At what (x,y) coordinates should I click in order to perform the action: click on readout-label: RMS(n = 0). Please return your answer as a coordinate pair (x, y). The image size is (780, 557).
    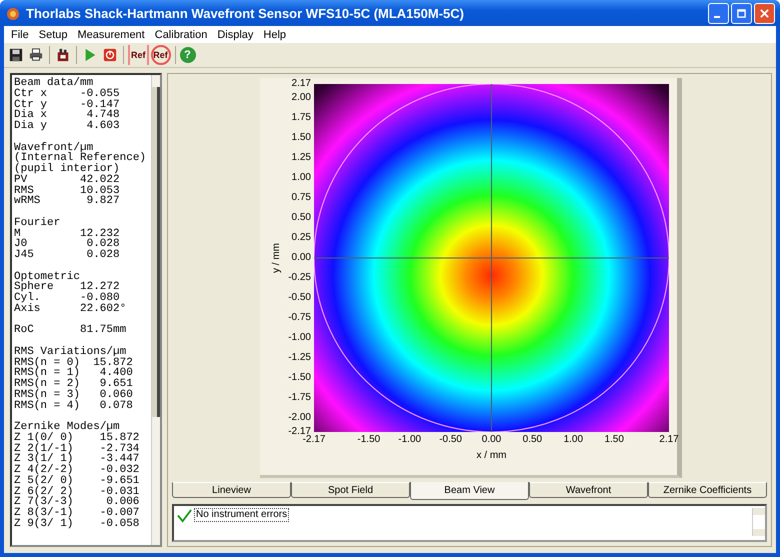
    Looking at the image, I should click on (47, 363).